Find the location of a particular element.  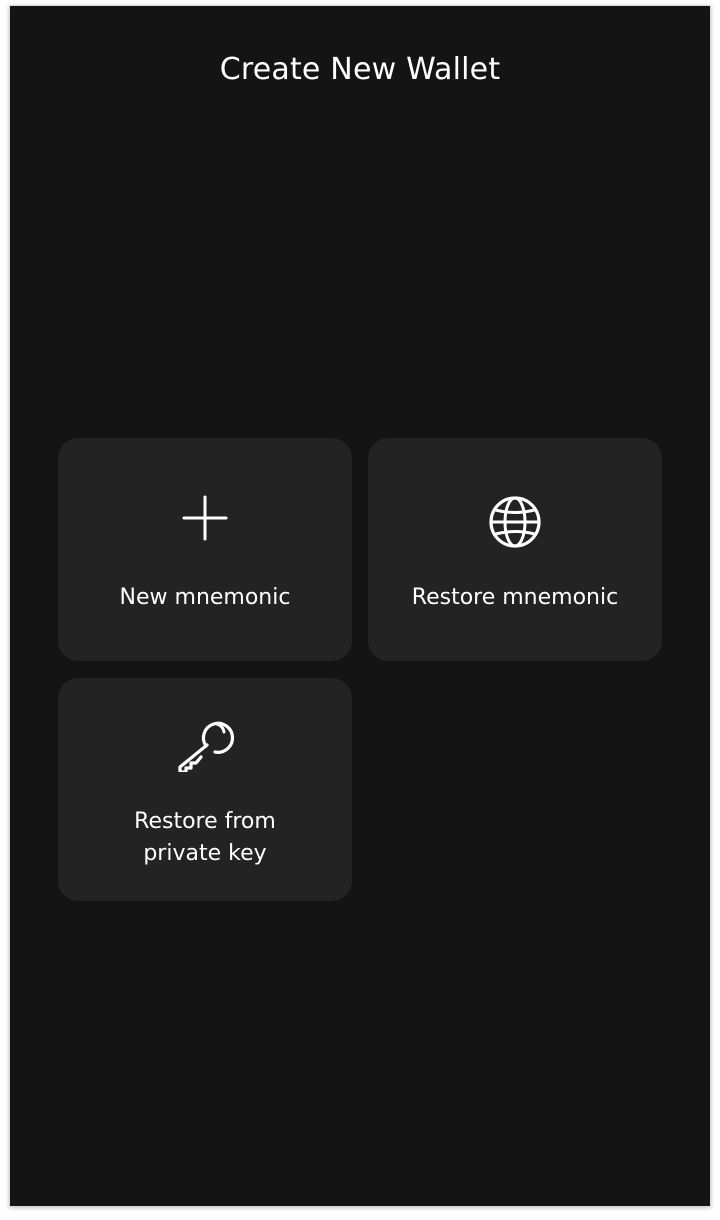

page-title: Create New Wallet is located at coordinates (360, 69).